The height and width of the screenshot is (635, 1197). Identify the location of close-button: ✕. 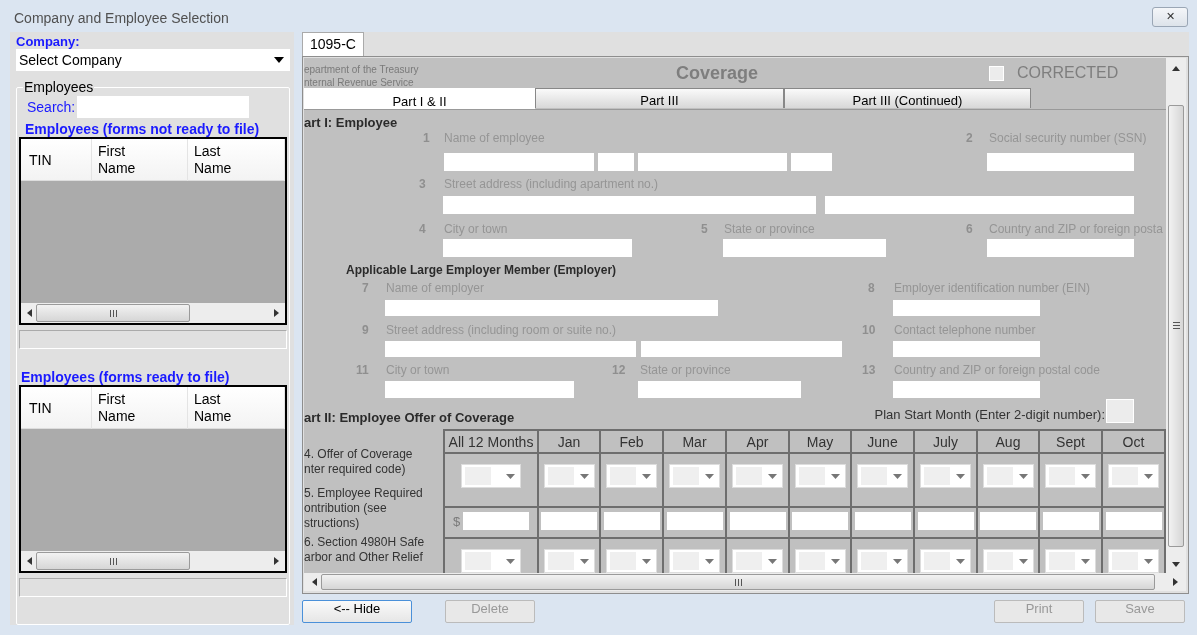
(1170, 16).